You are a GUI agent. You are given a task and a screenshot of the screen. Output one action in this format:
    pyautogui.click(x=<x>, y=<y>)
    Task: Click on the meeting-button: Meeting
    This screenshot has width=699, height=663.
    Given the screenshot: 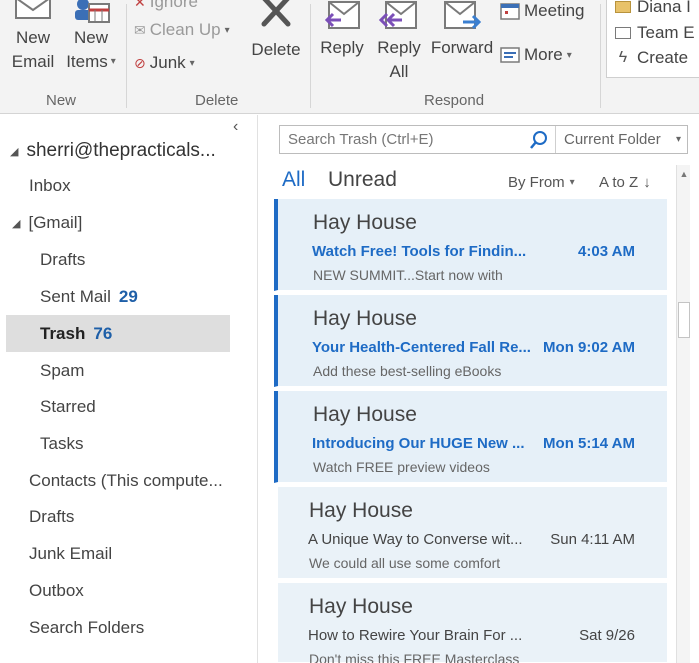 What is the action you would take?
    pyautogui.click(x=542, y=11)
    